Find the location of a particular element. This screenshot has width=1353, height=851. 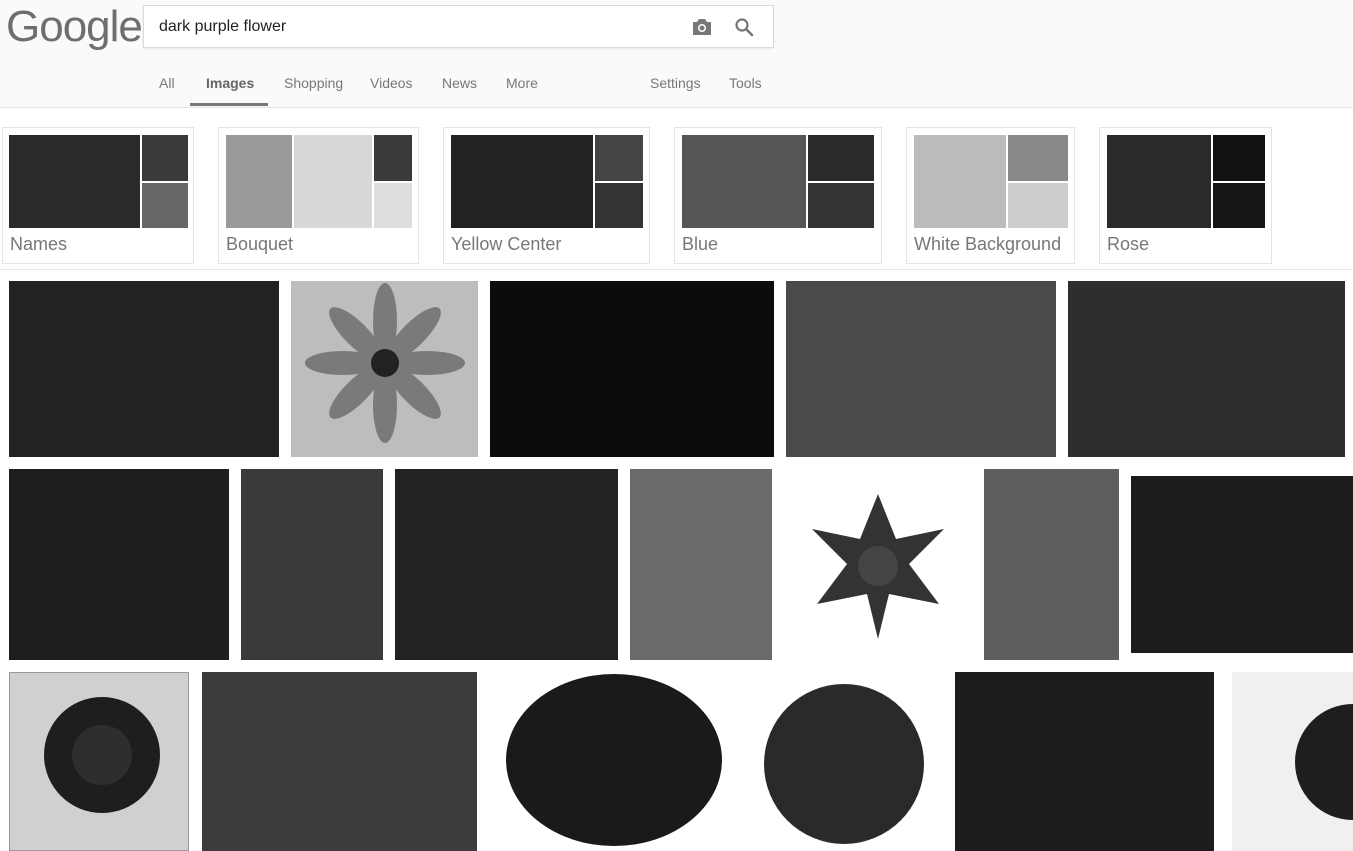

search-icon is located at coordinates (744, 27).